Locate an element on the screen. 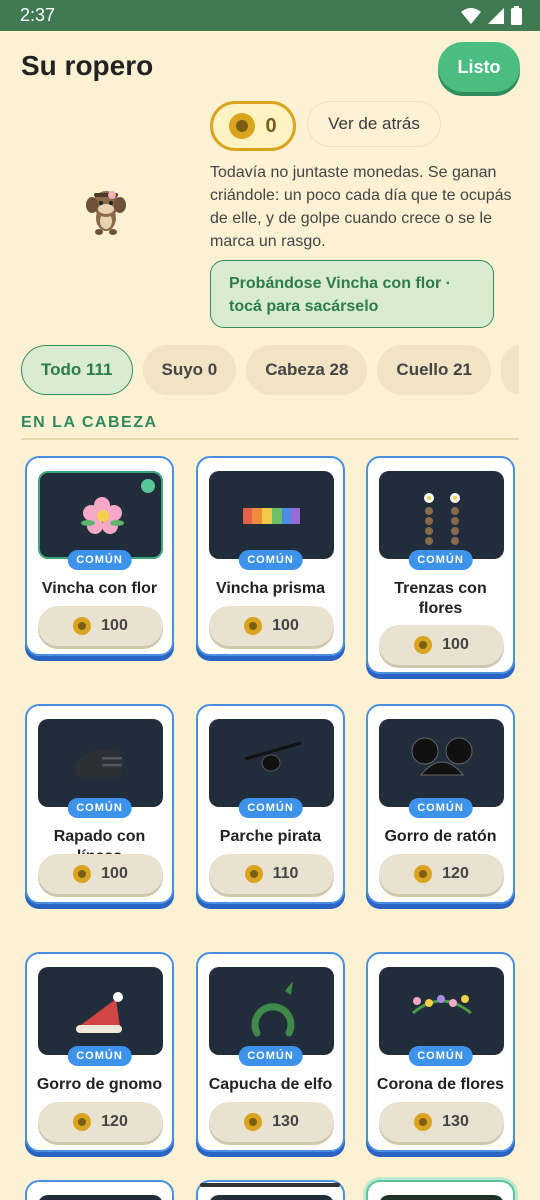 Image resolution: width=540 pixels, height=1200 pixels. item-card: COMÚN Trenzas con flores 100 is located at coordinates (440, 565).